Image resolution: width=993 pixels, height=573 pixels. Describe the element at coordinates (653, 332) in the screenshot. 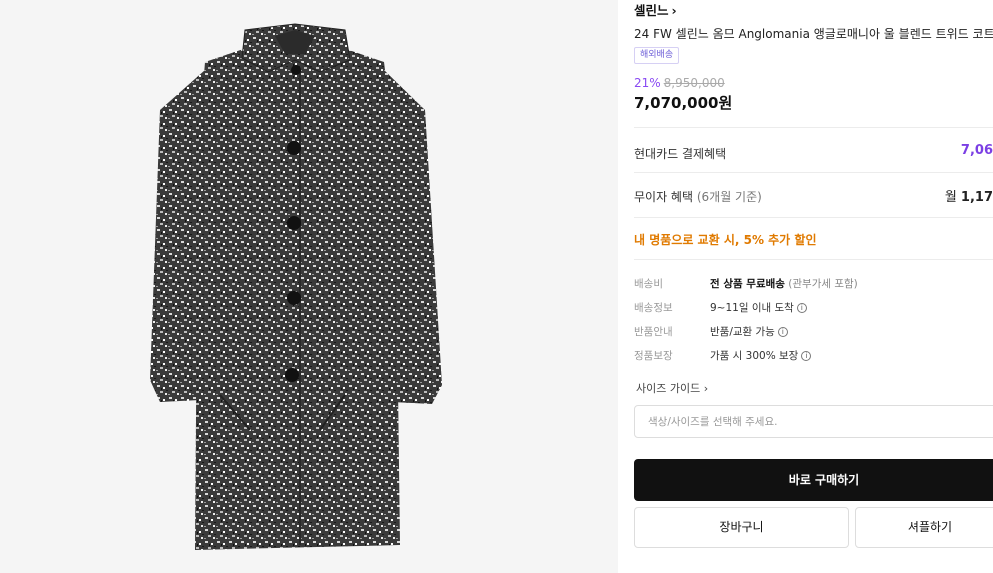

I see `return-info-key: 반품안내` at that location.